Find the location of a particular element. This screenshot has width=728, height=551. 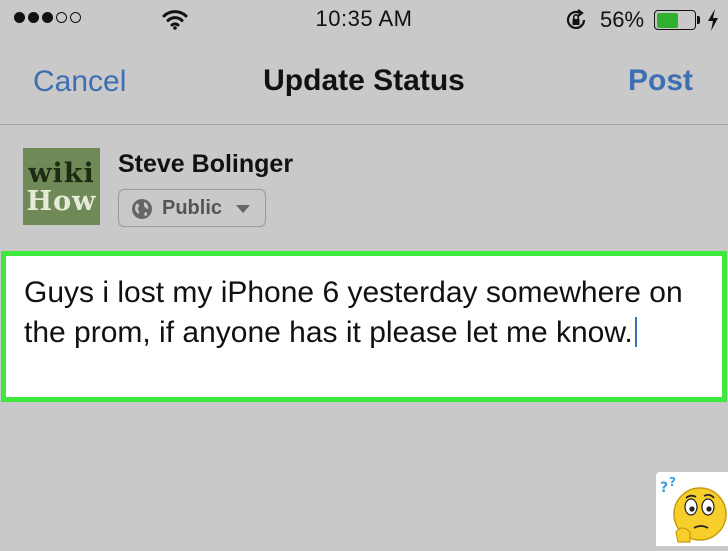

battery-icon is located at coordinates (677, 20).